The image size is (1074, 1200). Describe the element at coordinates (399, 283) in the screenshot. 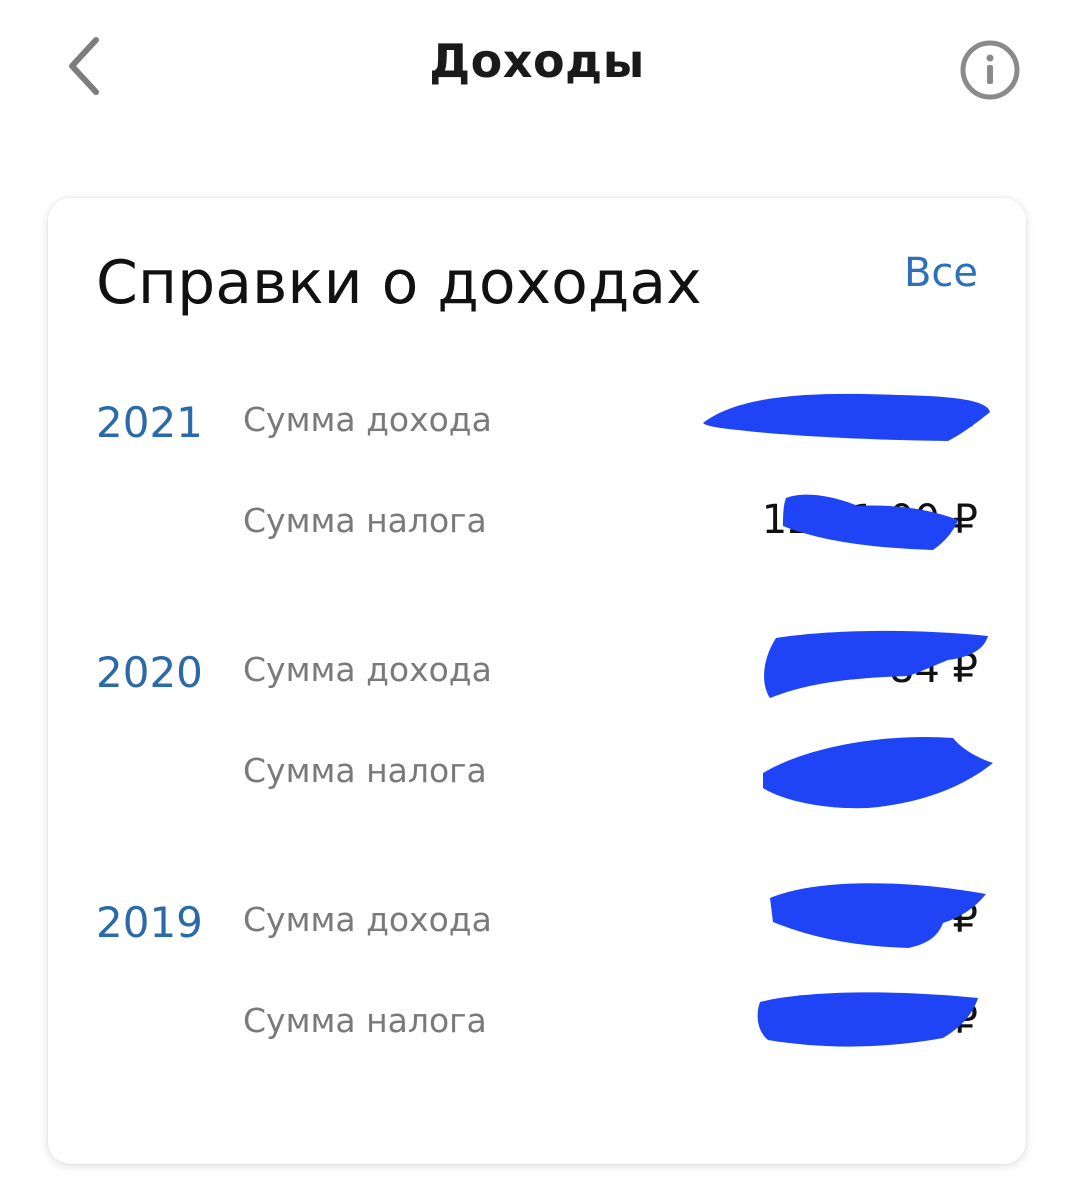

I see `card-title: Справки о доходах` at that location.